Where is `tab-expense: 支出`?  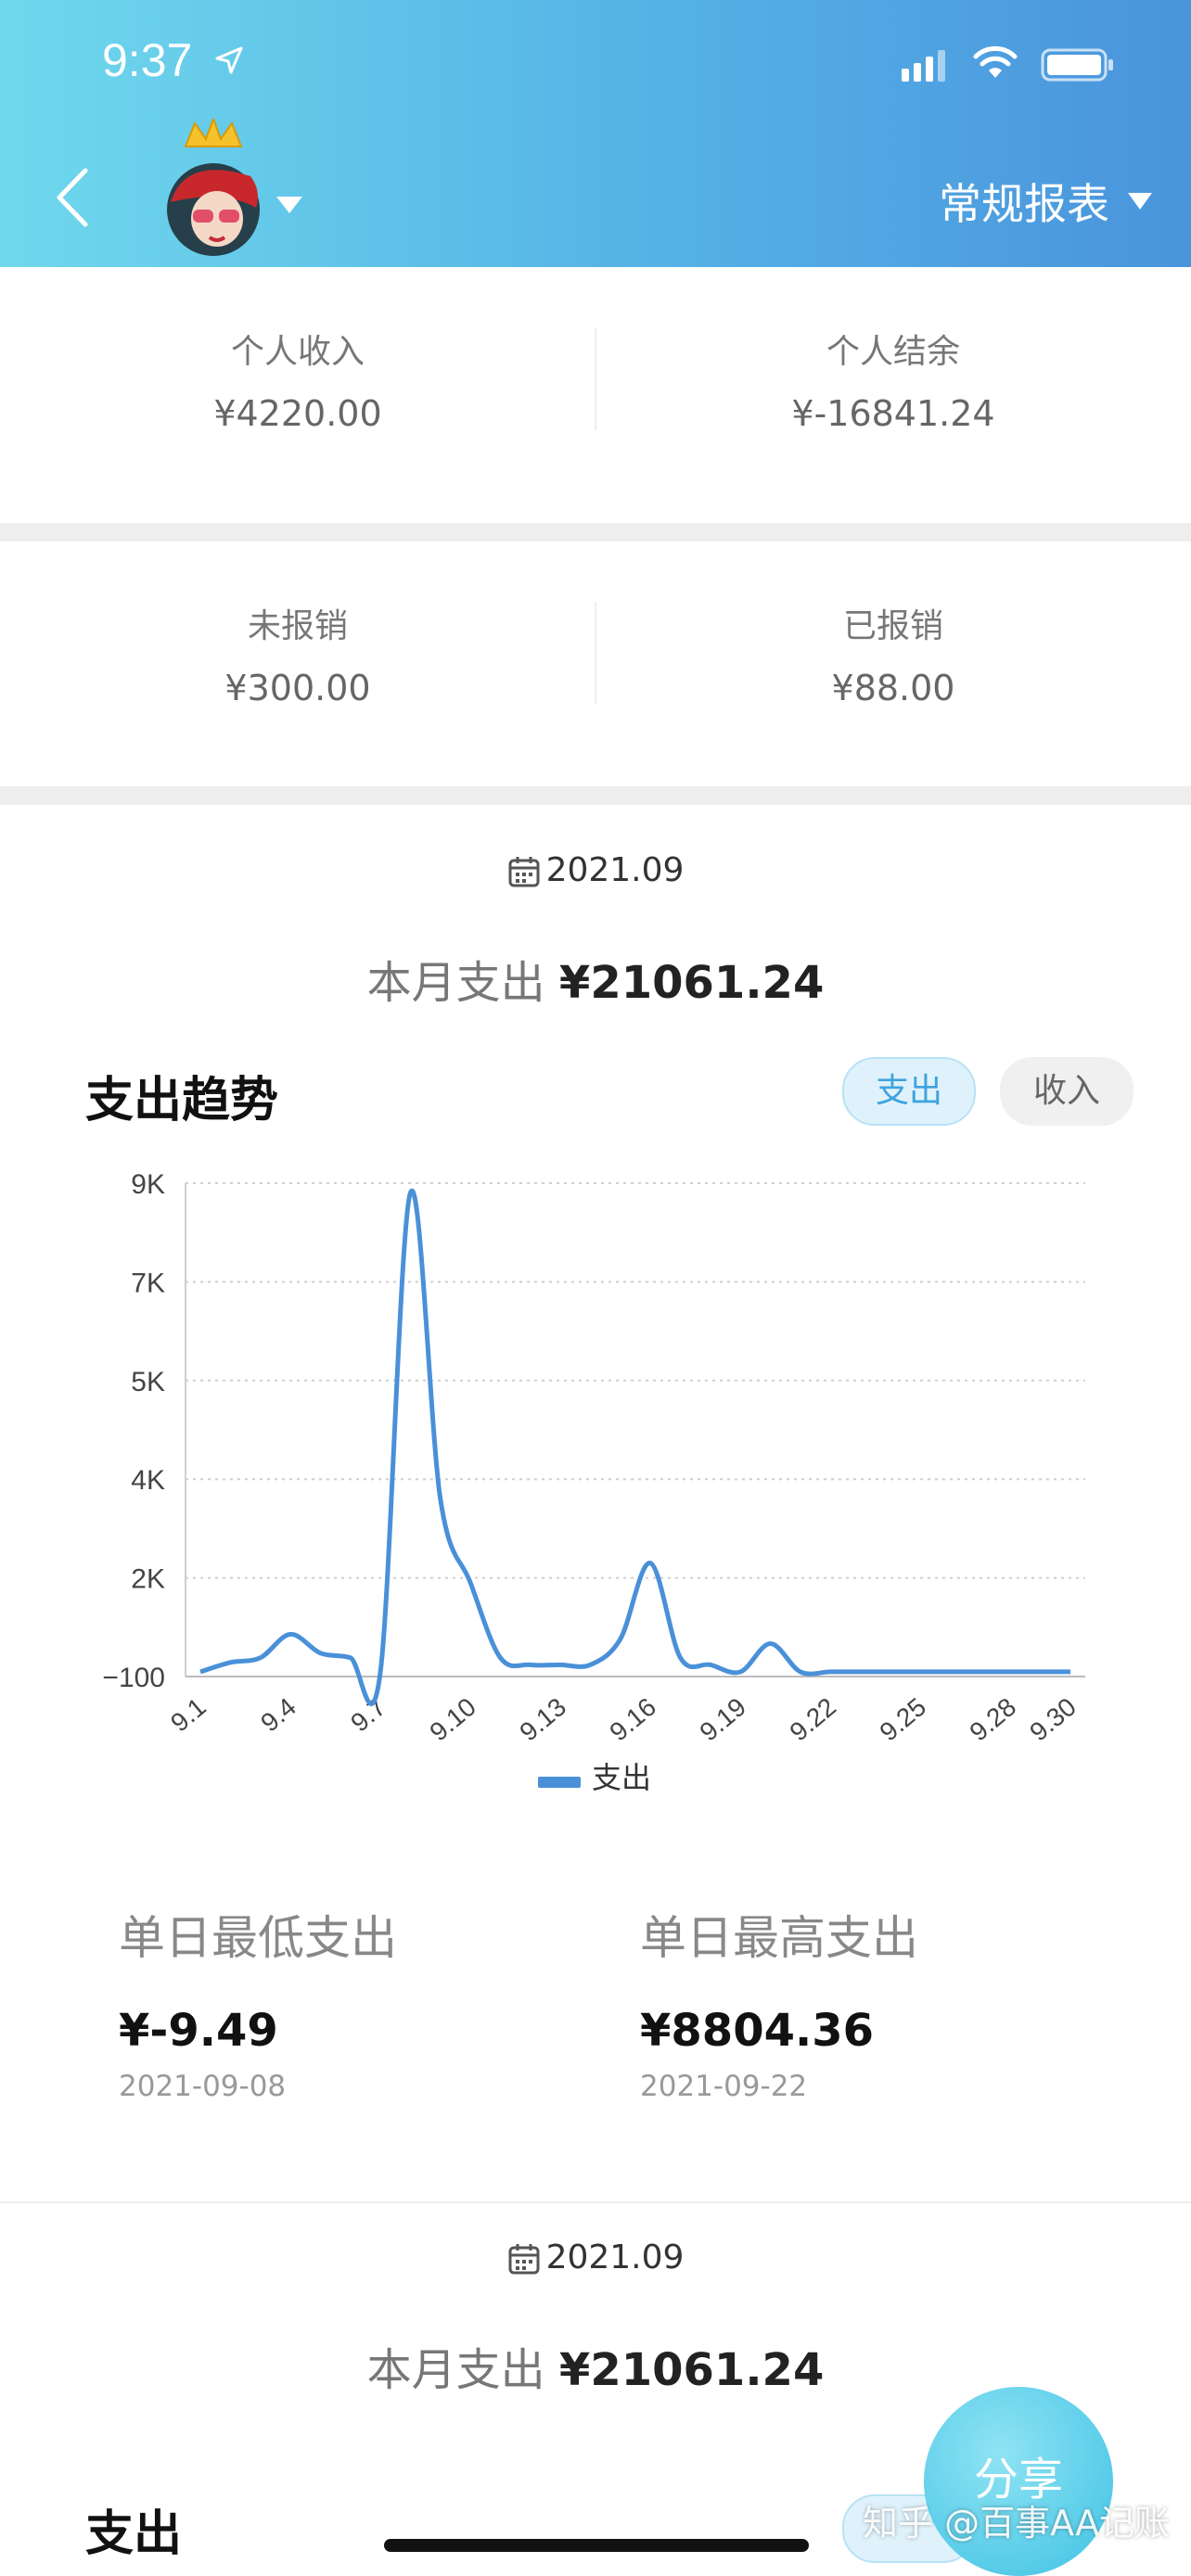 tab-expense: 支出 is located at coordinates (909, 1091).